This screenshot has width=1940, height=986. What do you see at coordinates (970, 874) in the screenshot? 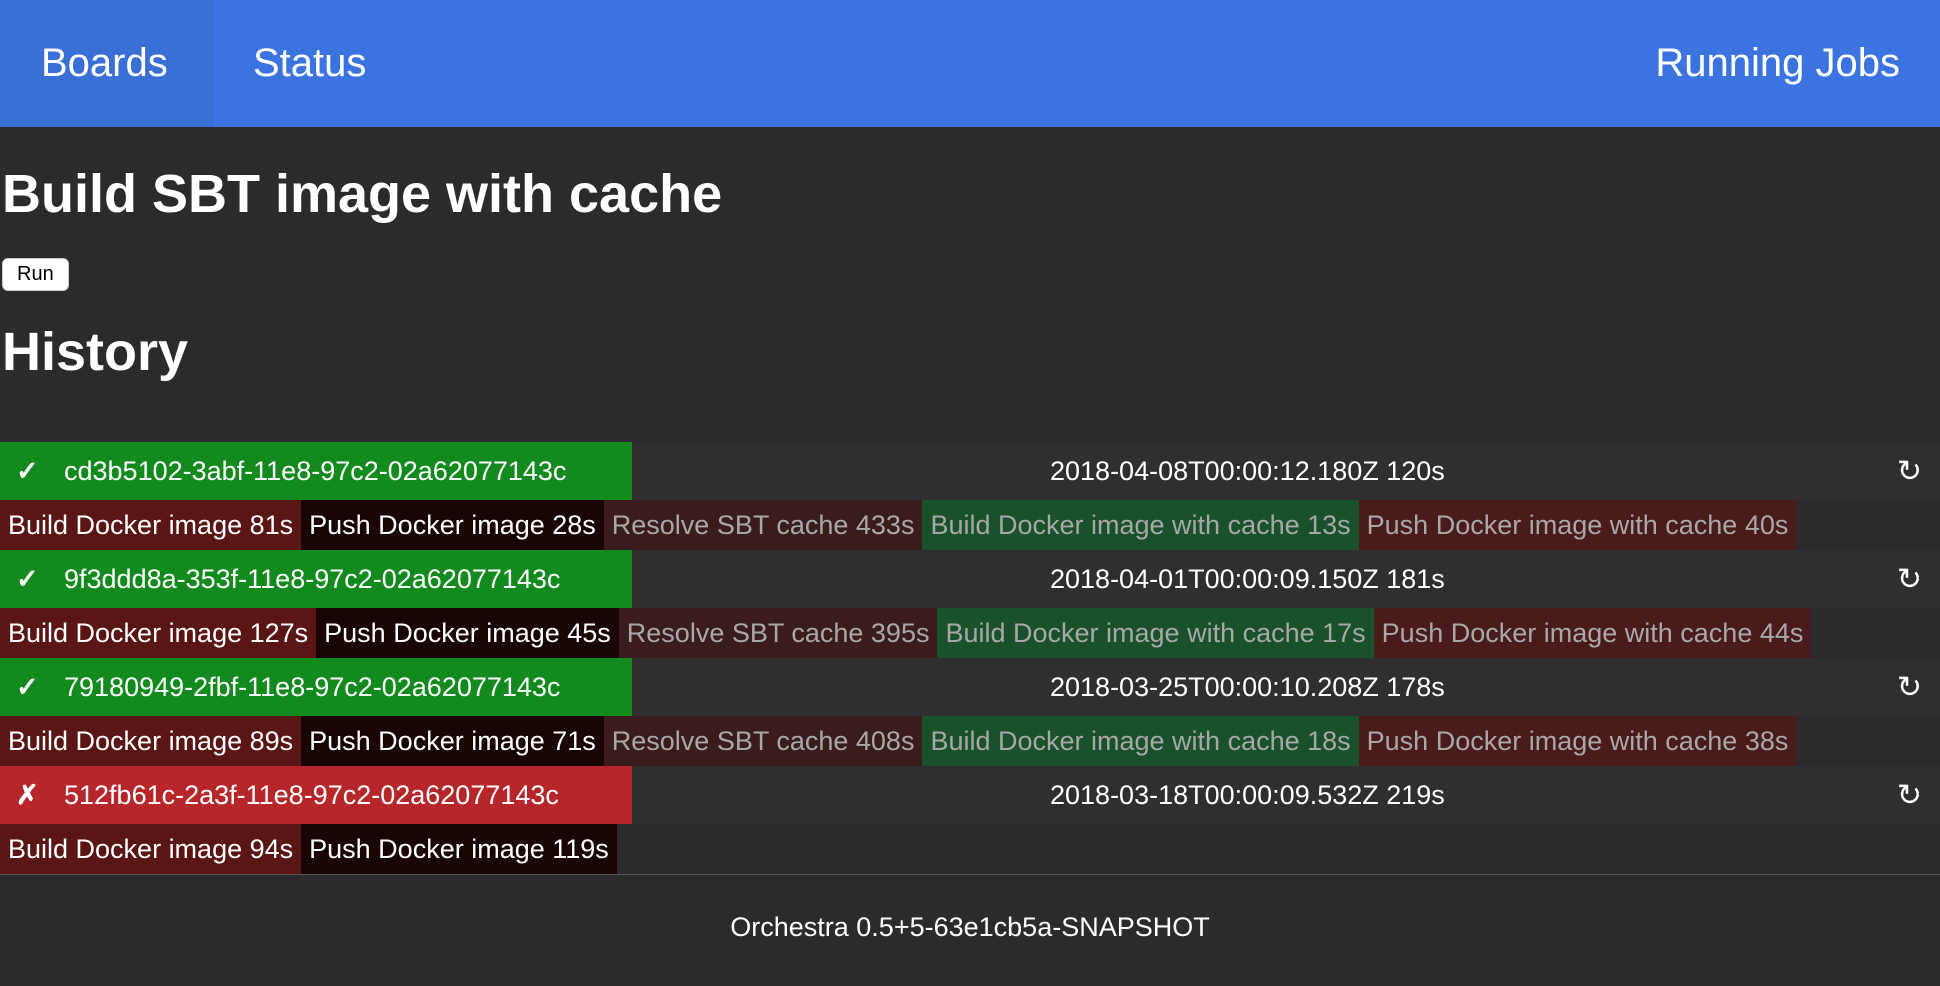
I see `footer-divider` at bounding box center [970, 874].